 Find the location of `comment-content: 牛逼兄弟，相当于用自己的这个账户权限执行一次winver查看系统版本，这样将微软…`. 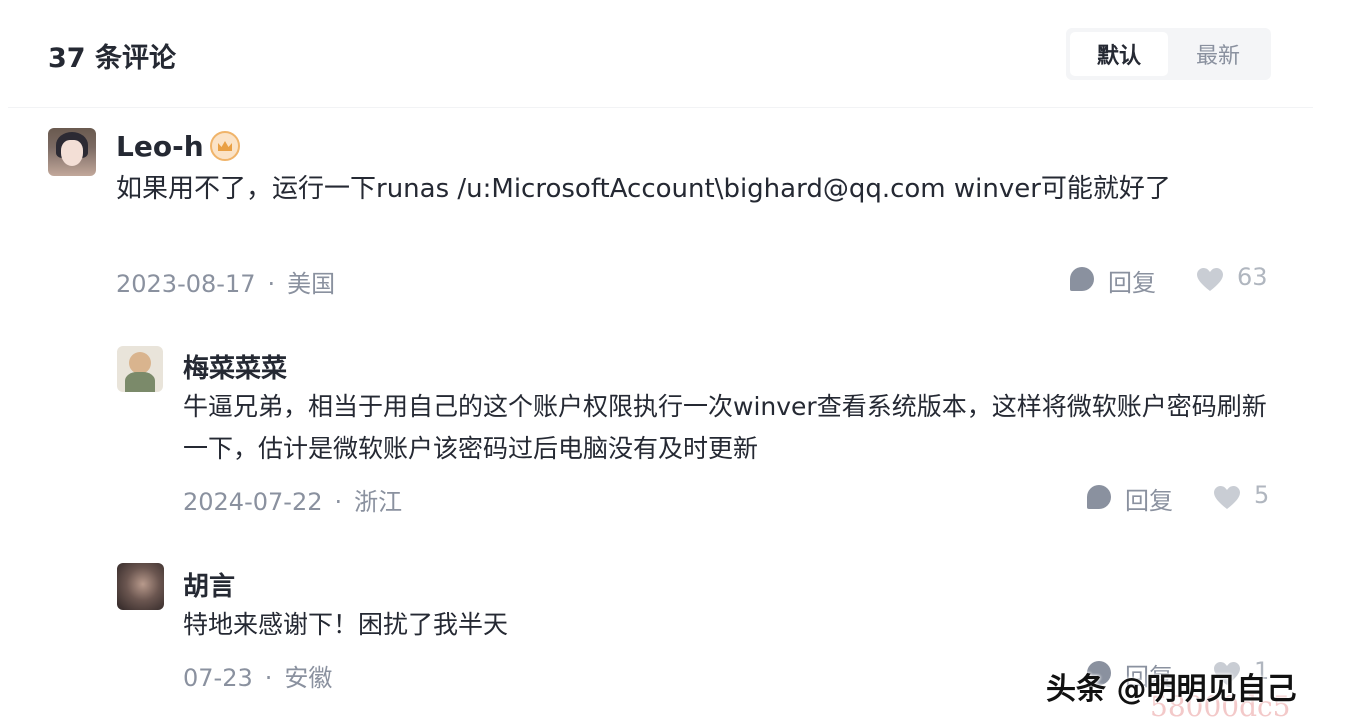

comment-content: 牛逼兄弟，相当于用自己的这个账户权限执行一次winver查看系统版本，这样将微软… is located at coordinates (725, 427).